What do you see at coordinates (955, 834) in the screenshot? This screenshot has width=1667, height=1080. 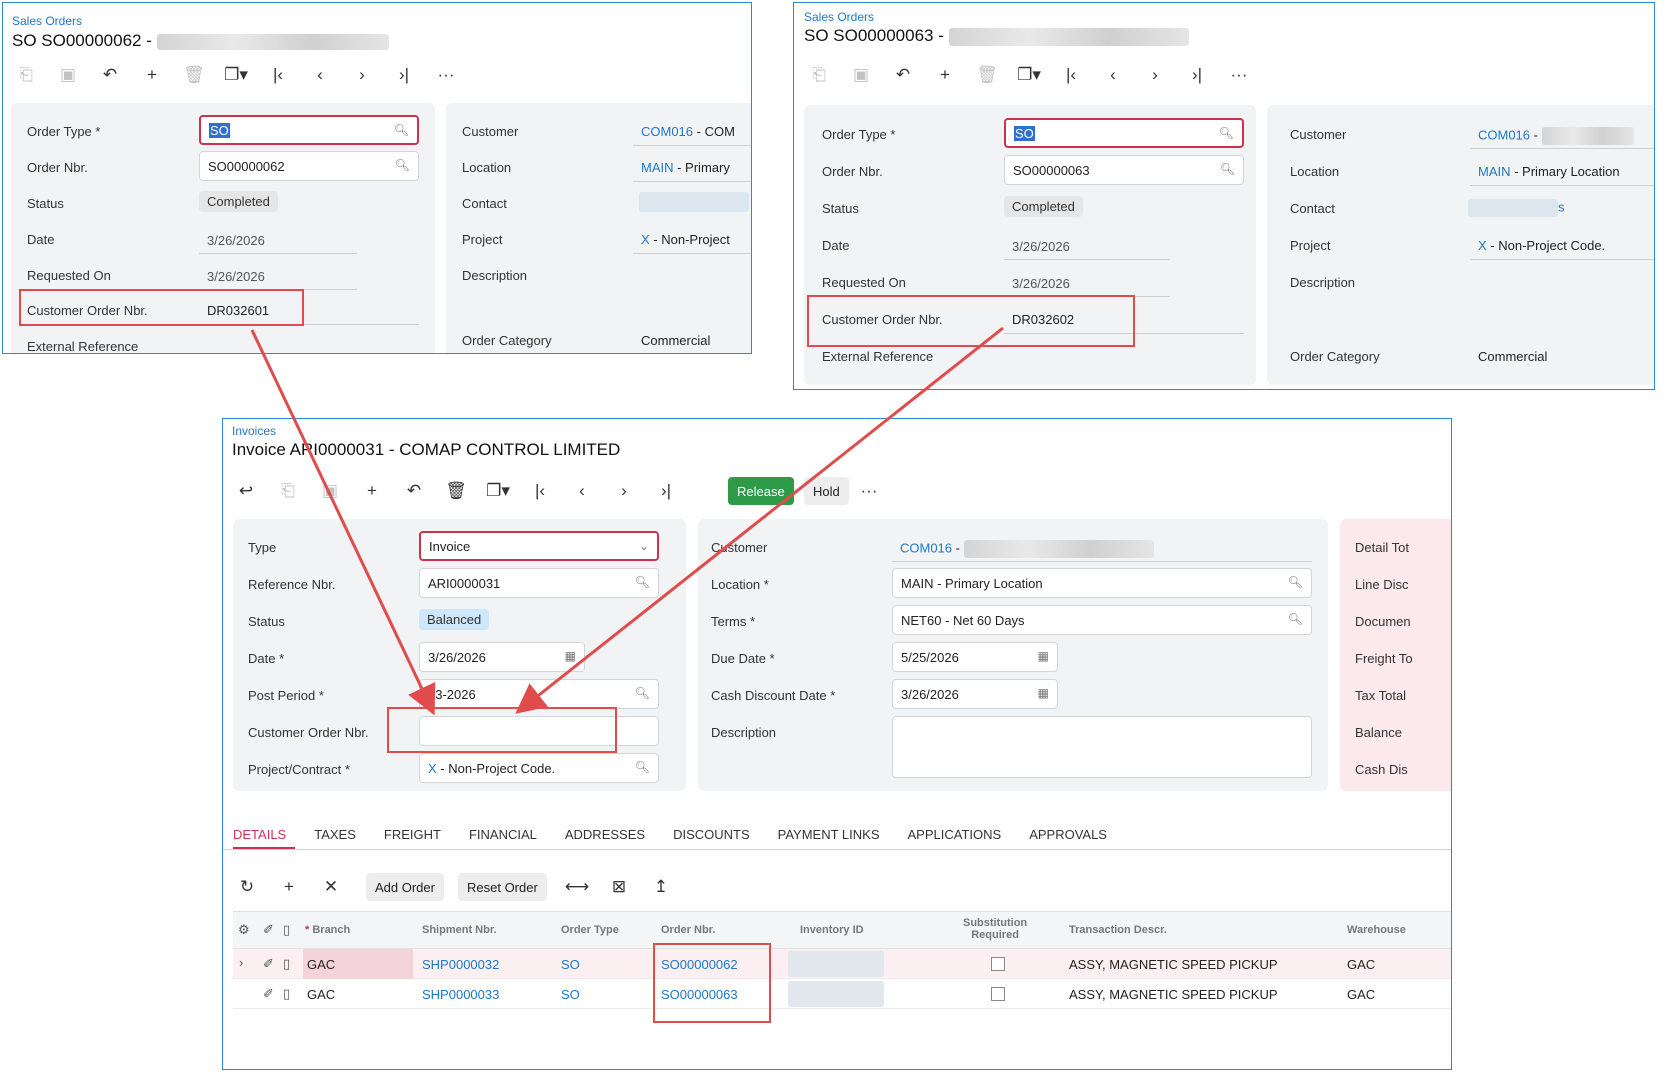 I see `tab-applications: APPLICATIONS` at bounding box center [955, 834].